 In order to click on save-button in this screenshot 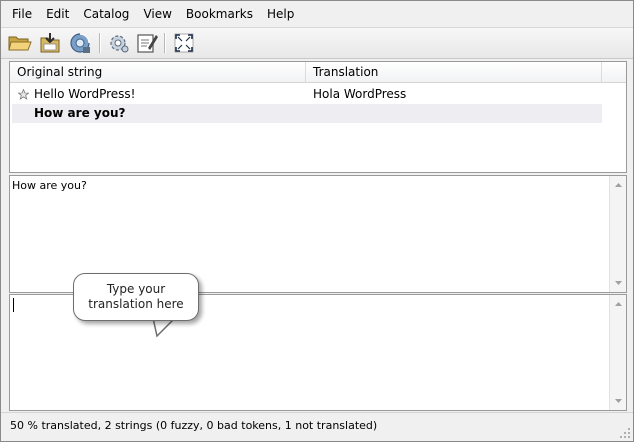, I will do `click(50, 43)`.